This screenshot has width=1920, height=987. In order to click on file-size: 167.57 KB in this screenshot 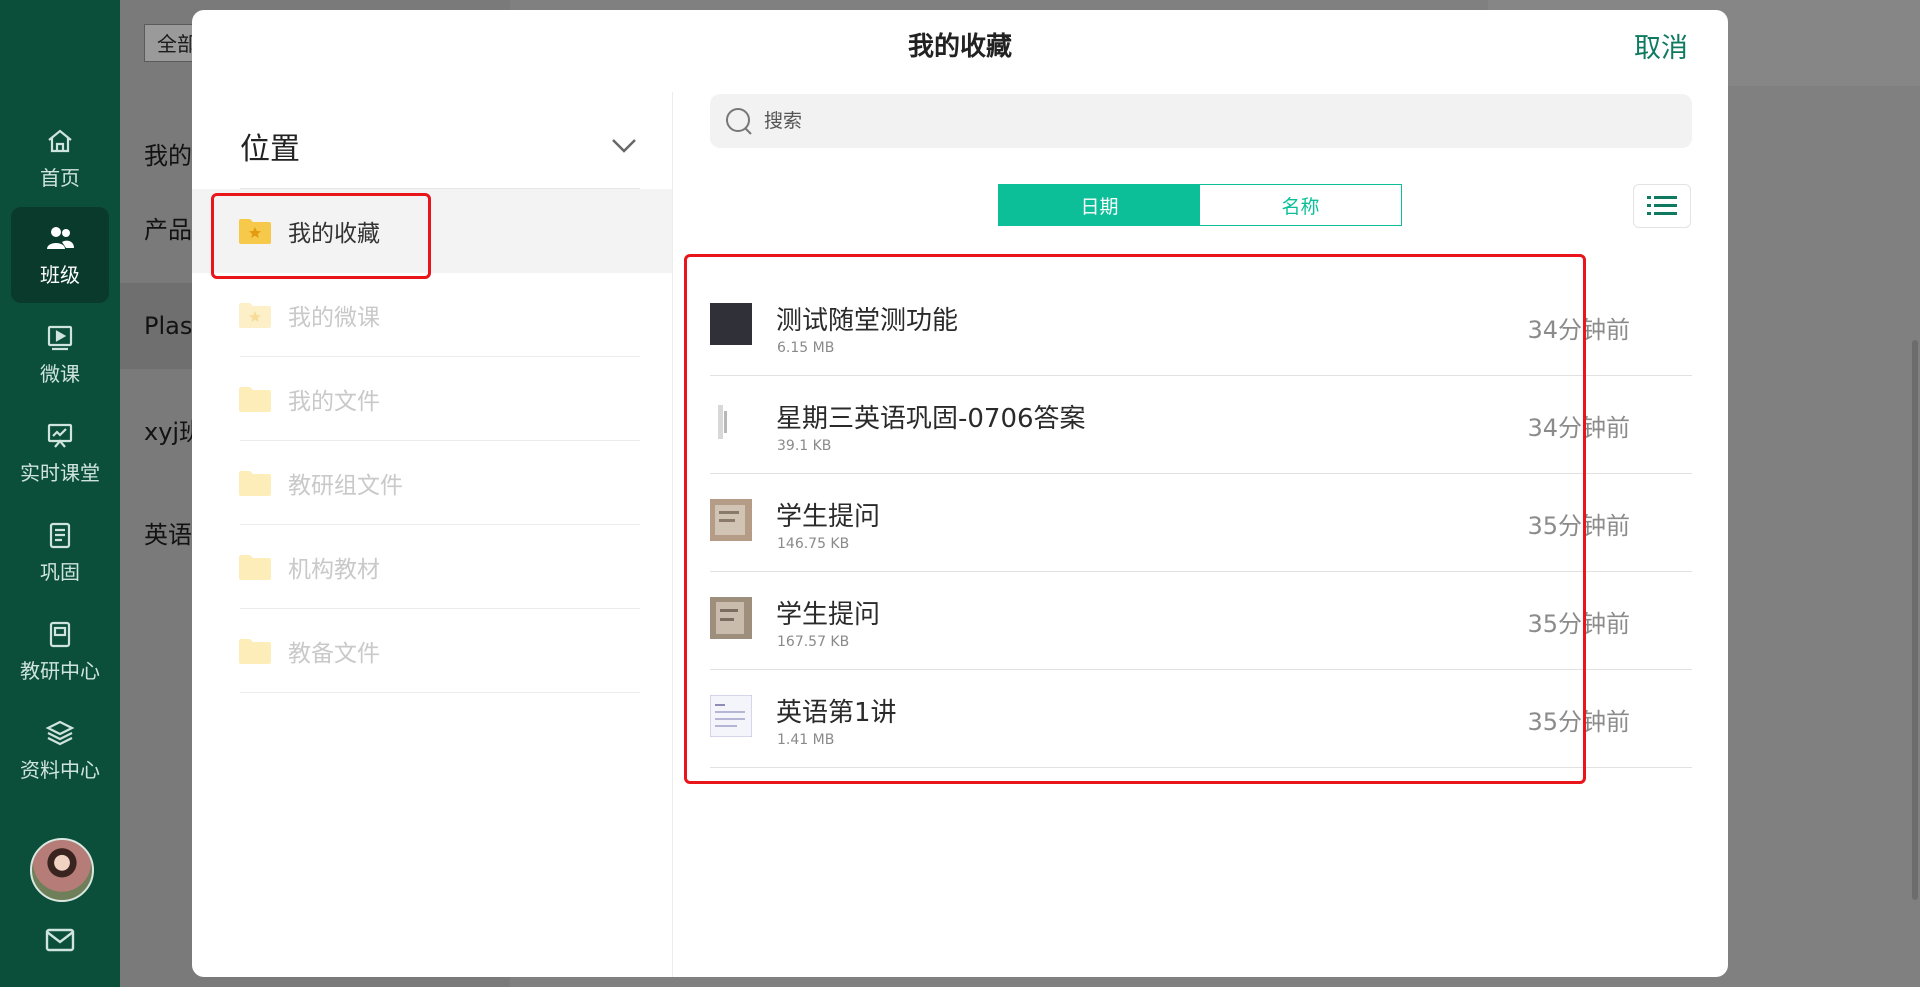, I will do `click(813, 642)`.